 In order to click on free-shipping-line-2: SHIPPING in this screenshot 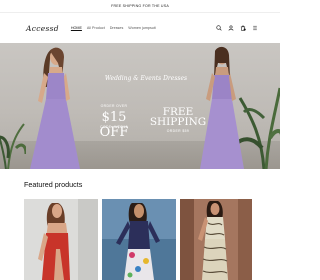, I will do `click(178, 122)`.